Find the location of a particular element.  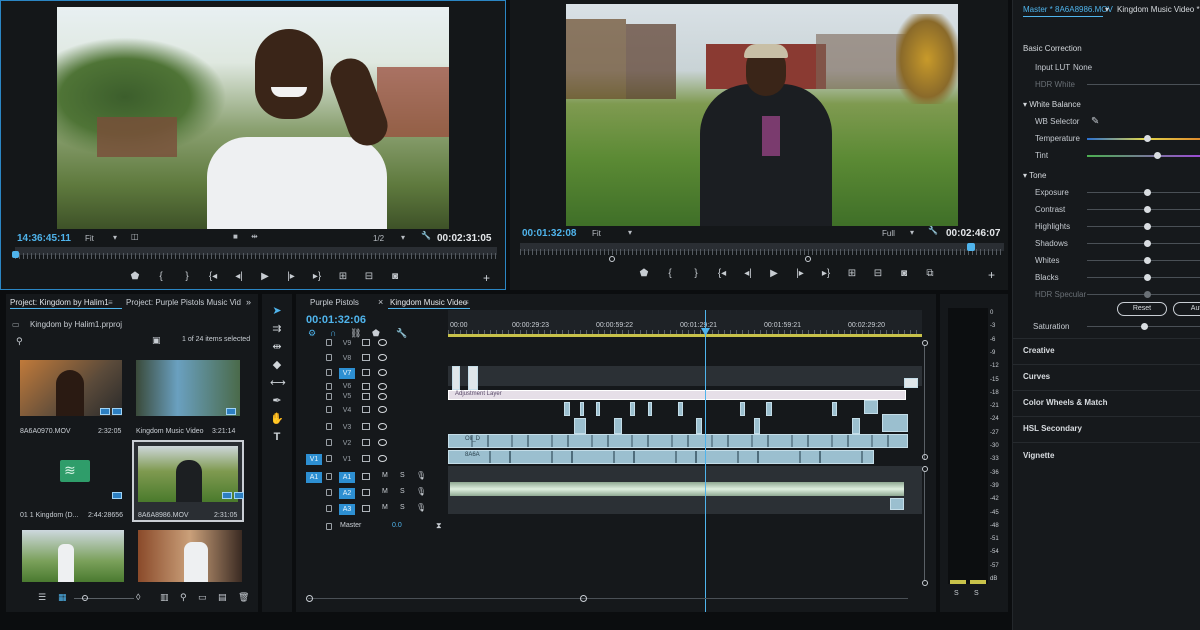

project-tab-purple-pistols: Project: Purple Pistols Music Vid is located at coordinates (183, 302).